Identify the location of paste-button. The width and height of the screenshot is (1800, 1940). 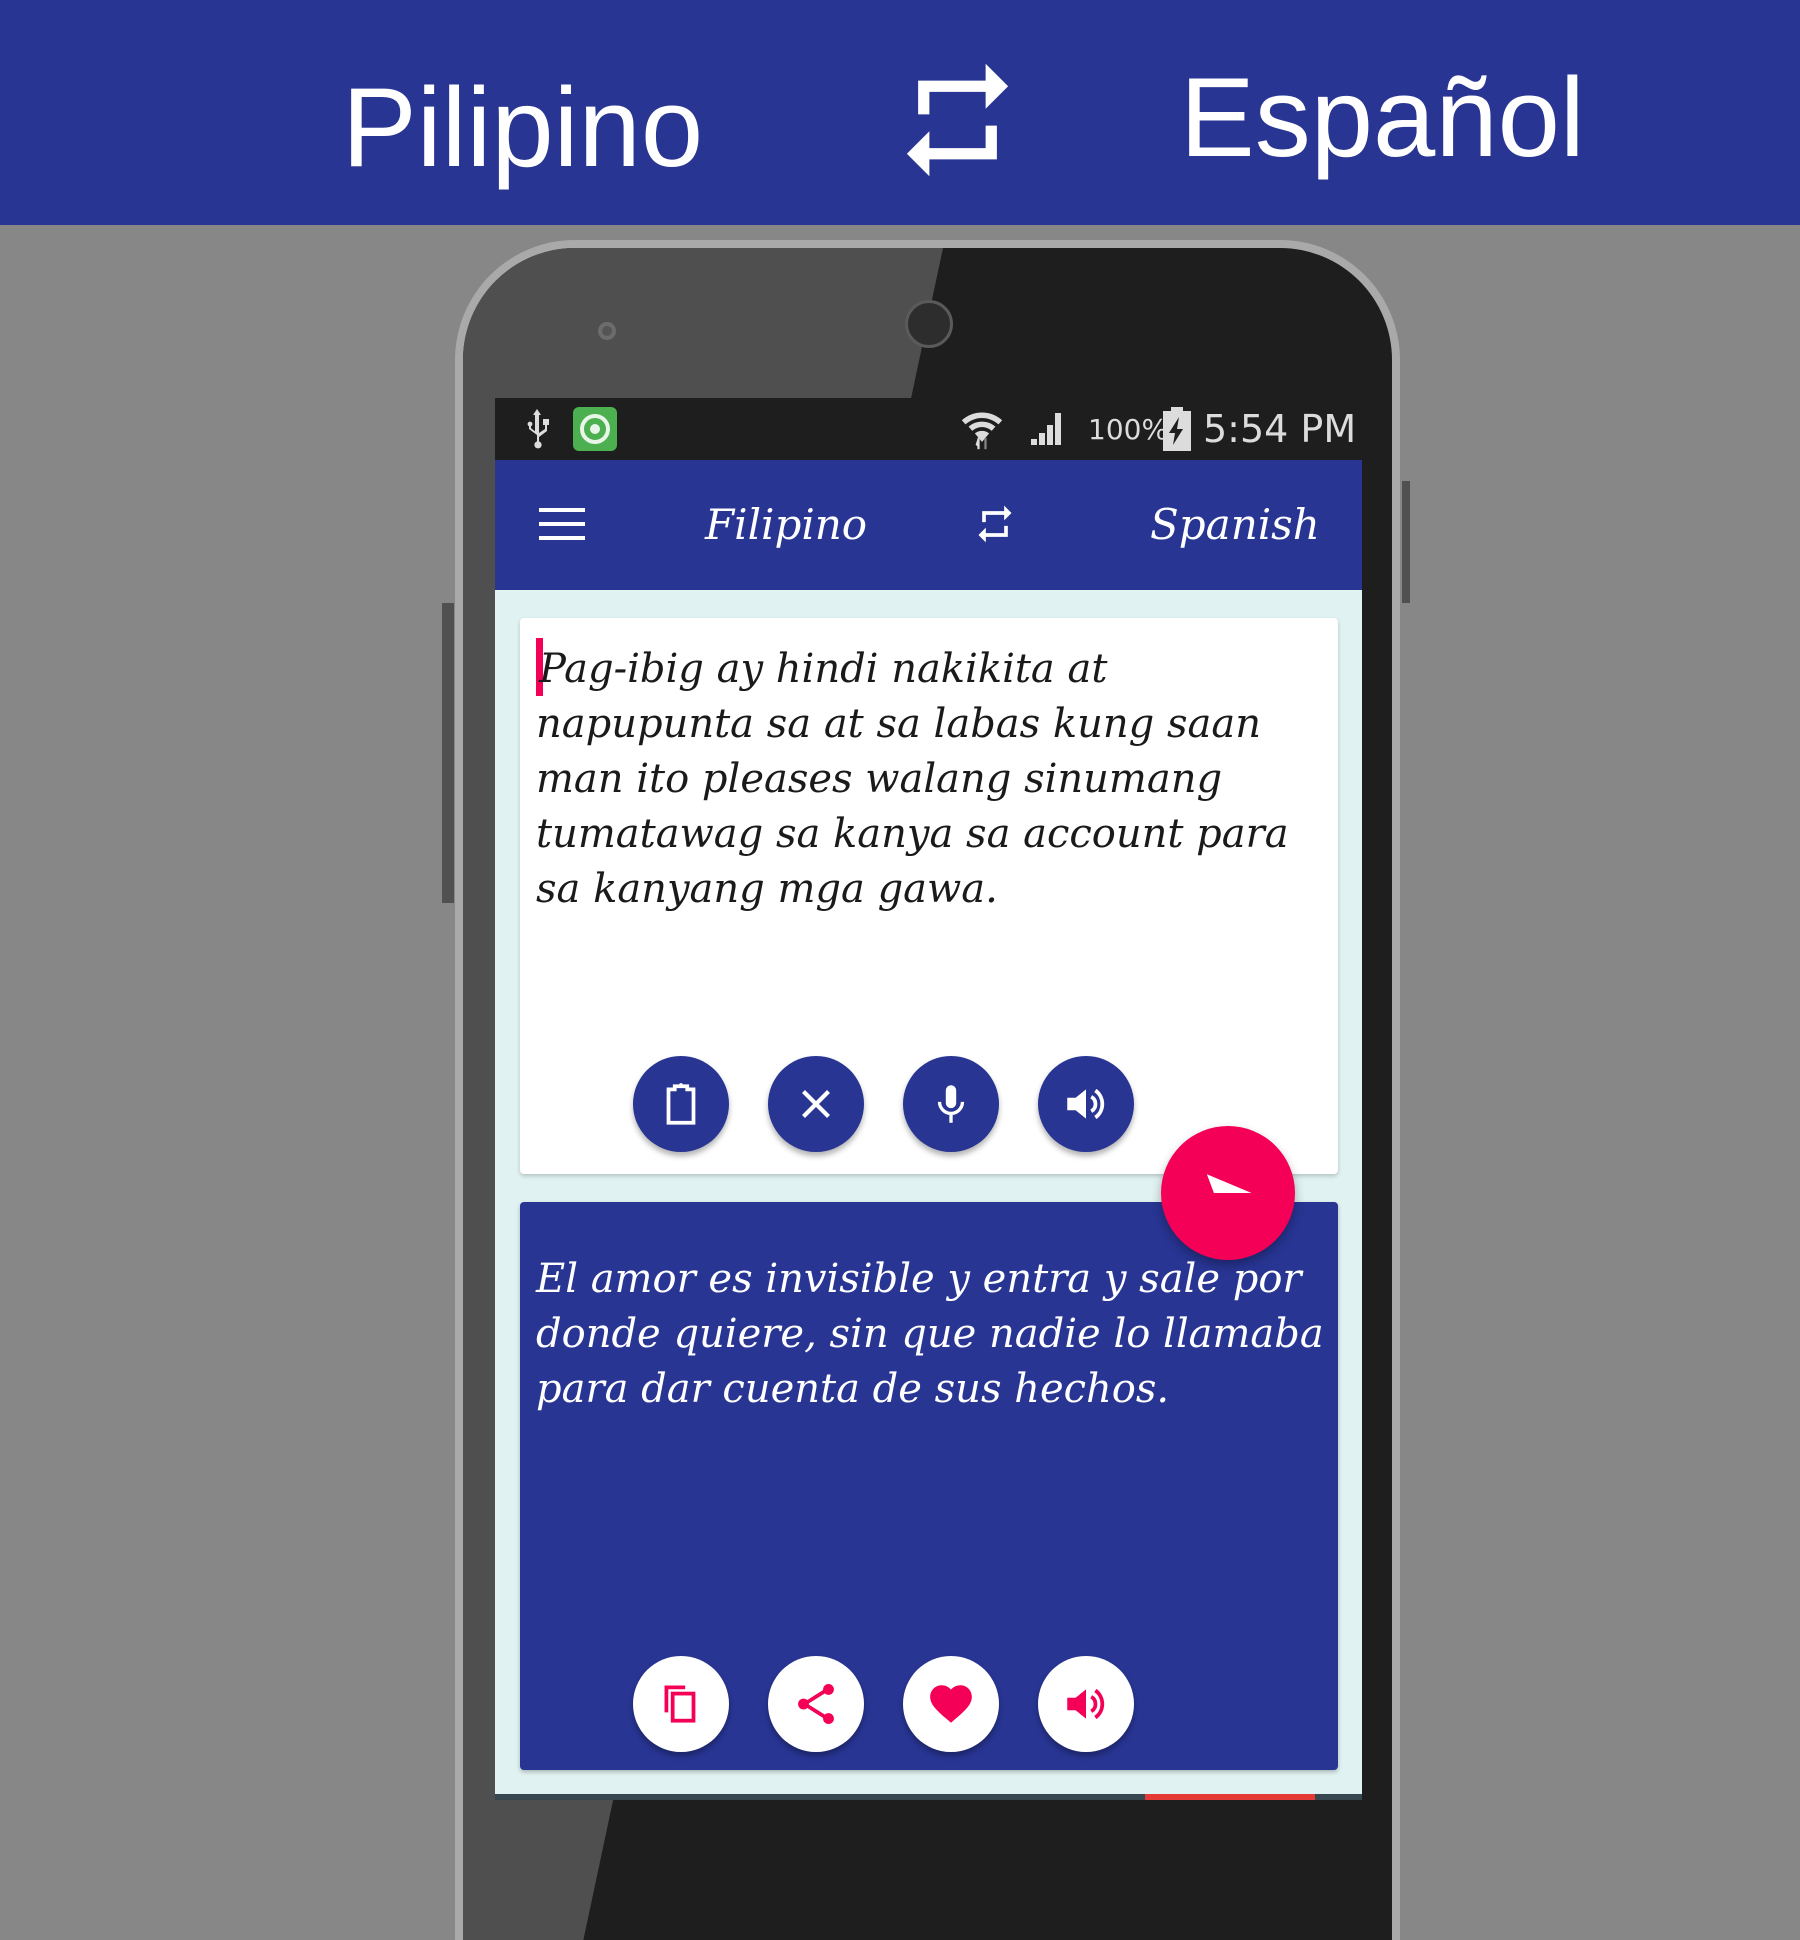
(681, 1104).